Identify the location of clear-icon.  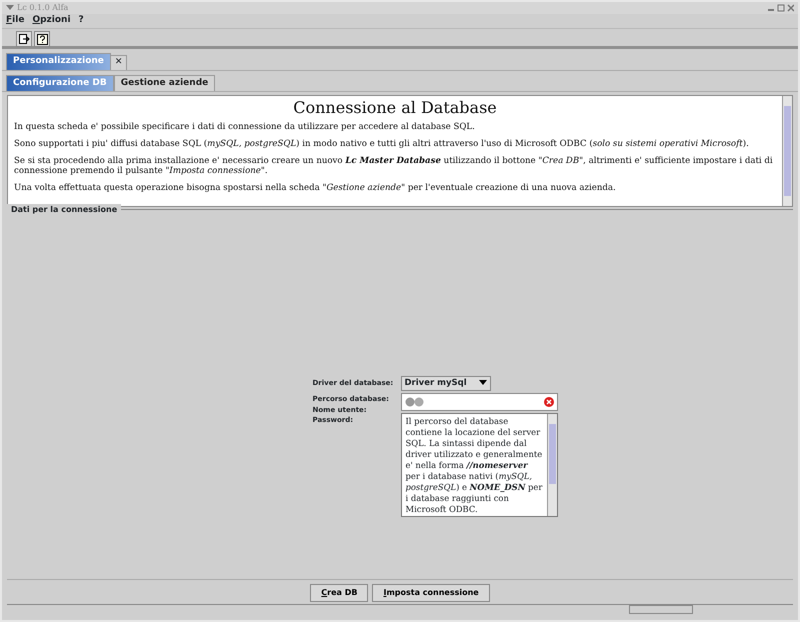
(549, 402).